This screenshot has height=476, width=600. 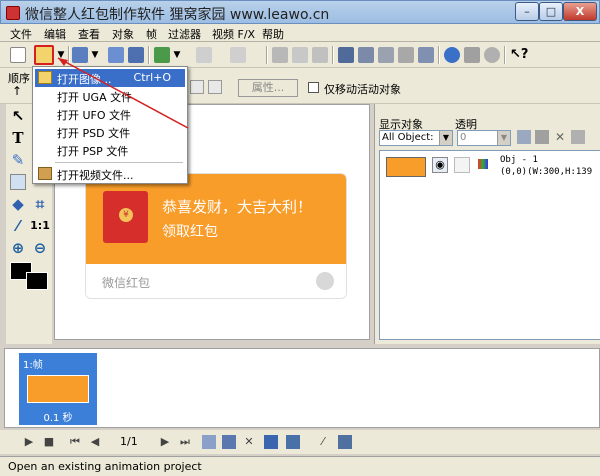 I want to click on playback-toolbar: ▶ ■ ⏮ ◀ 1/1 ▶ ⏭ ✕ ⁄, so click(x=300, y=442).